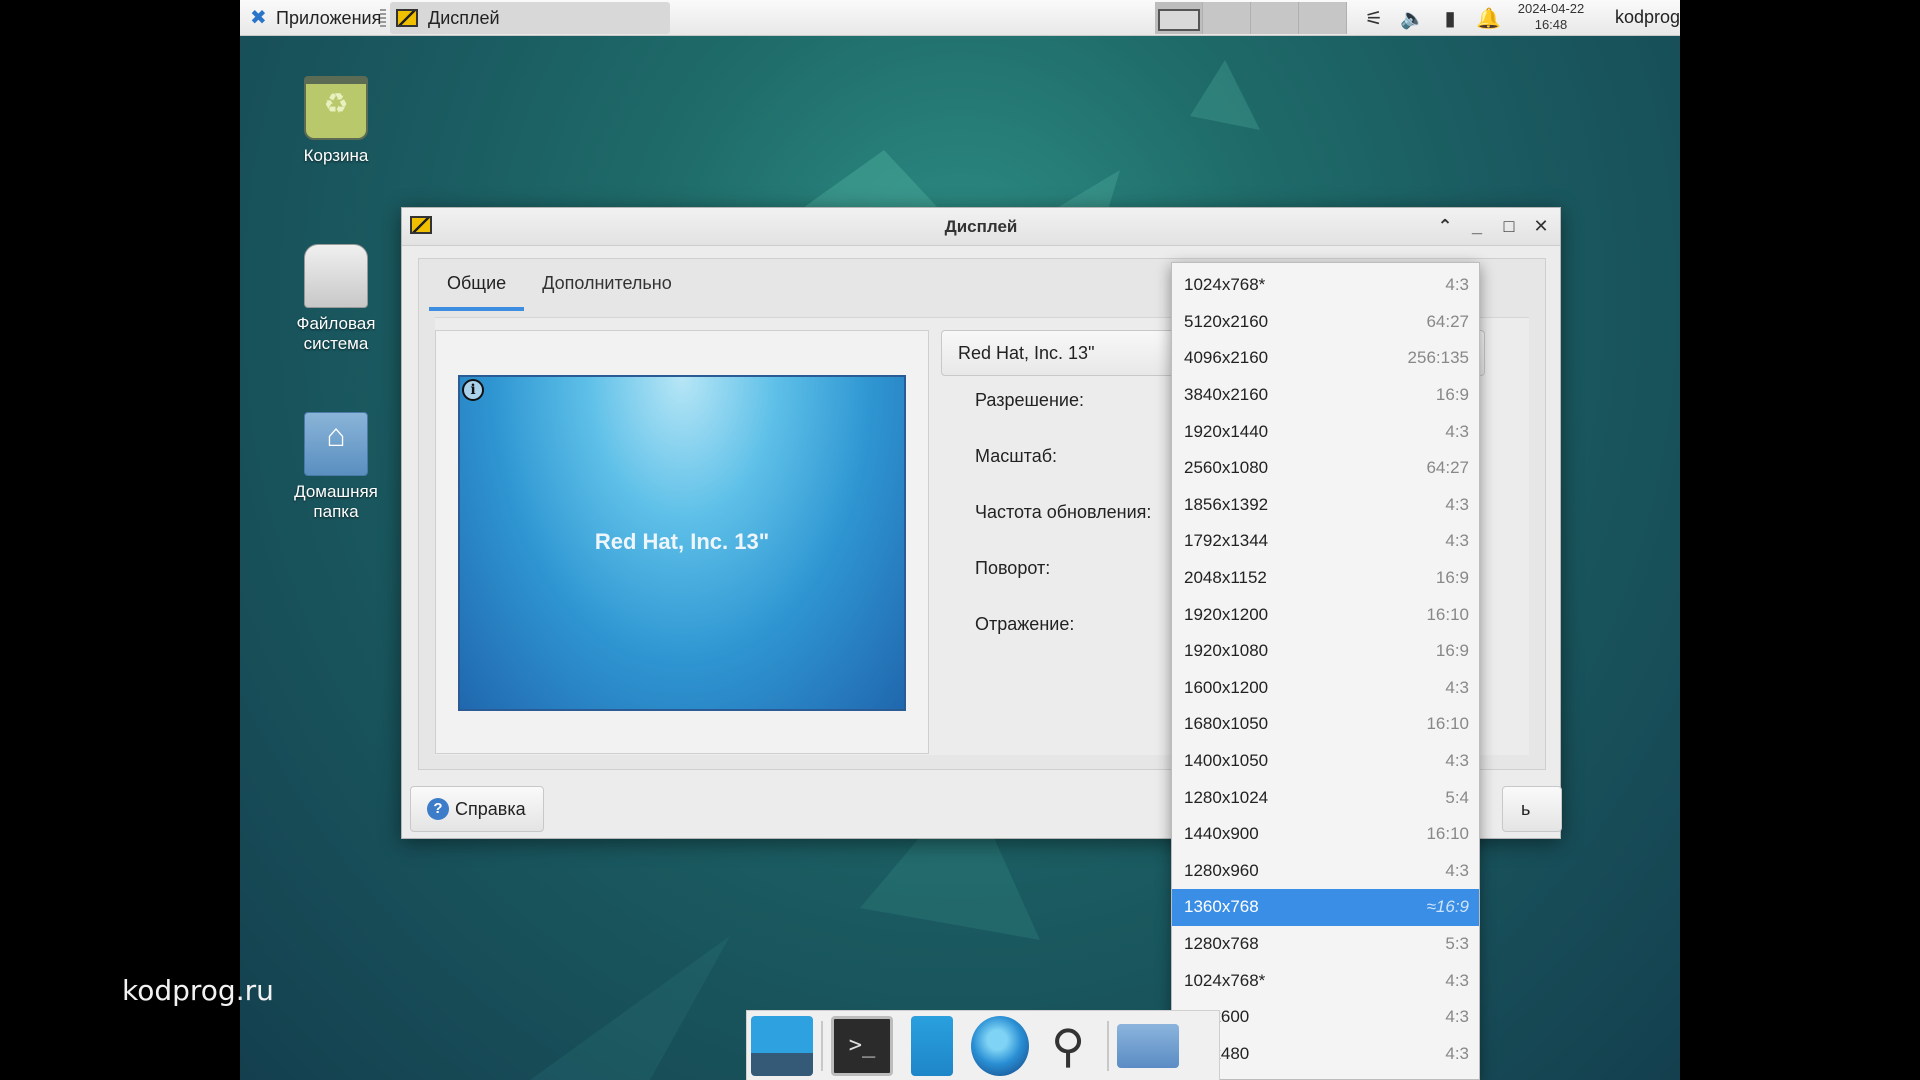  What do you see at coordinates (1325, 468) in the screenshot?
I see `resolution-option: 2560x1080 64:27` at bounding box center [1325, 468].